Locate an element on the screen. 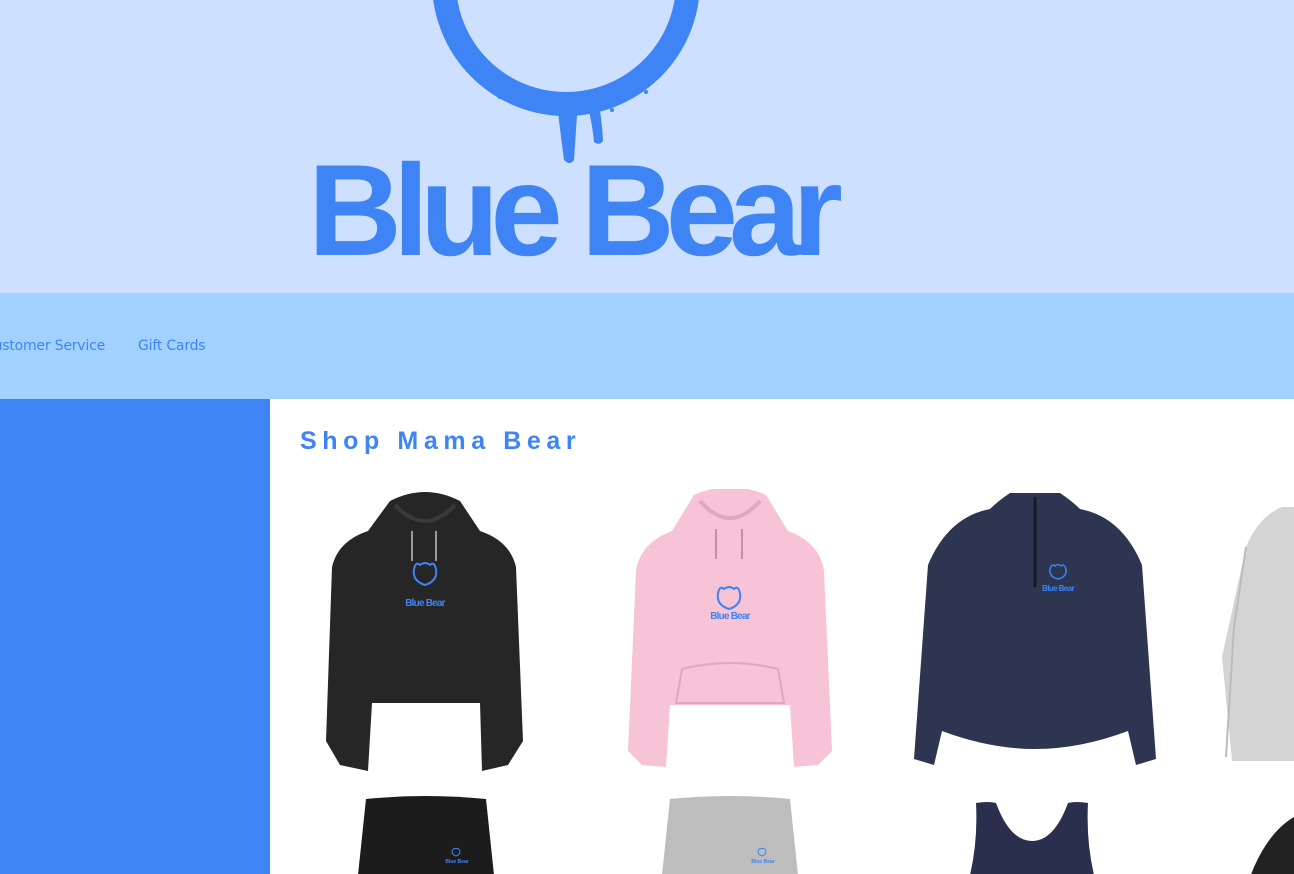  product-card-black-top is located at coordinates (1272, 845).